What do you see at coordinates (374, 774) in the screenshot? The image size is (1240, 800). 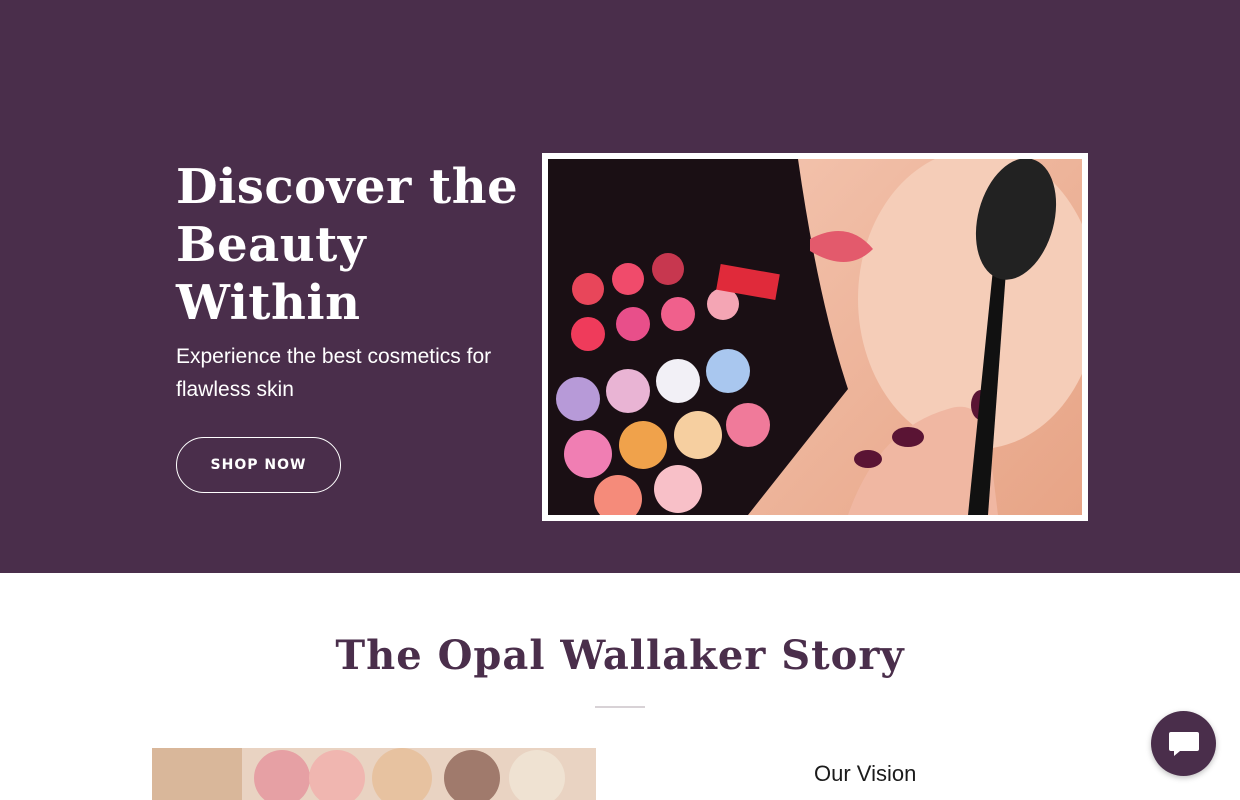 I see `eyeshadow-palette-image` at bounding box center [374, 774].